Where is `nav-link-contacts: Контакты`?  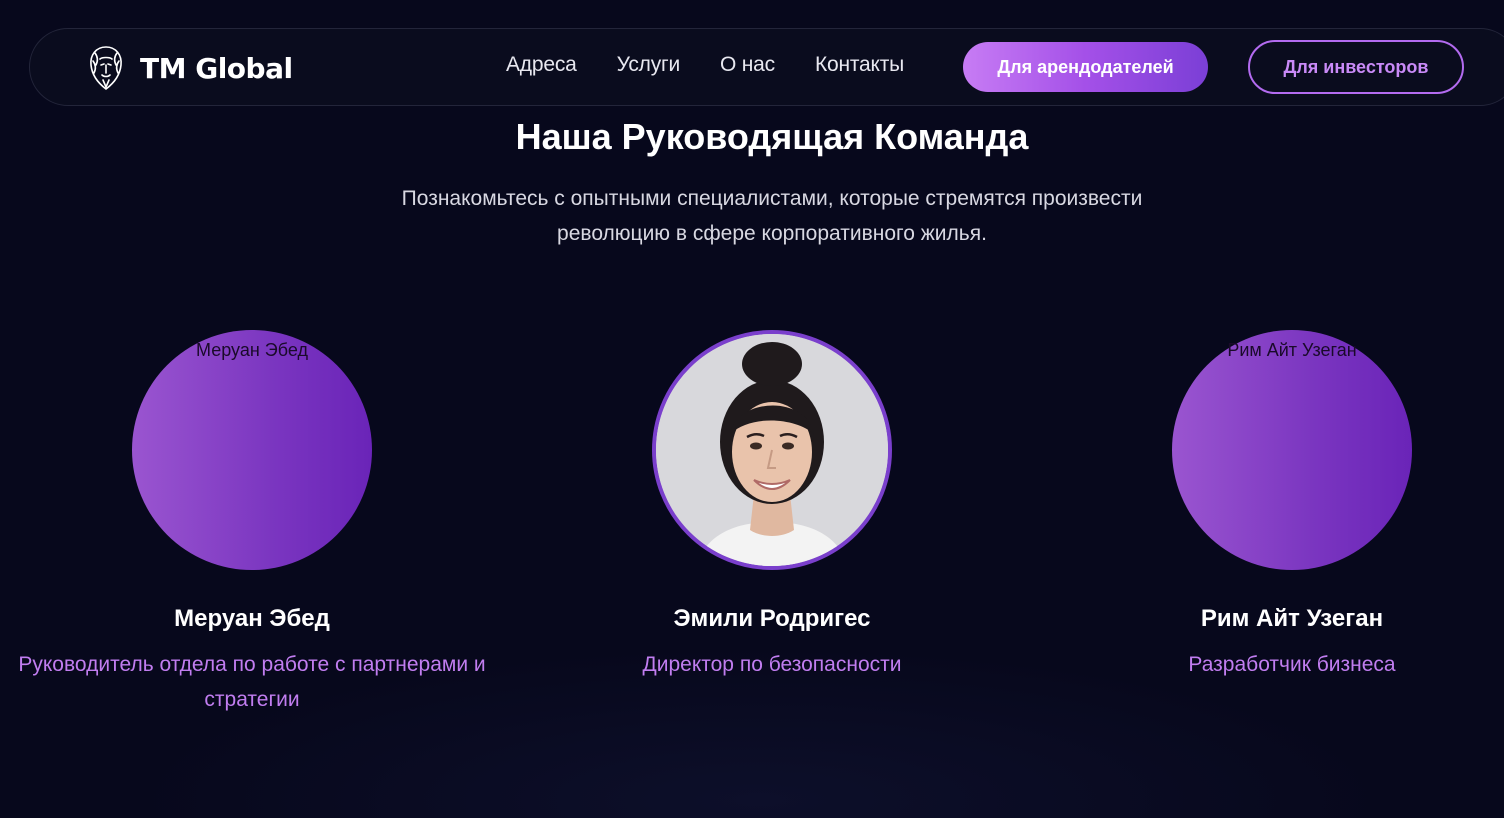 nav-link-contacts: Контакты is located at coordinates (859, 65).